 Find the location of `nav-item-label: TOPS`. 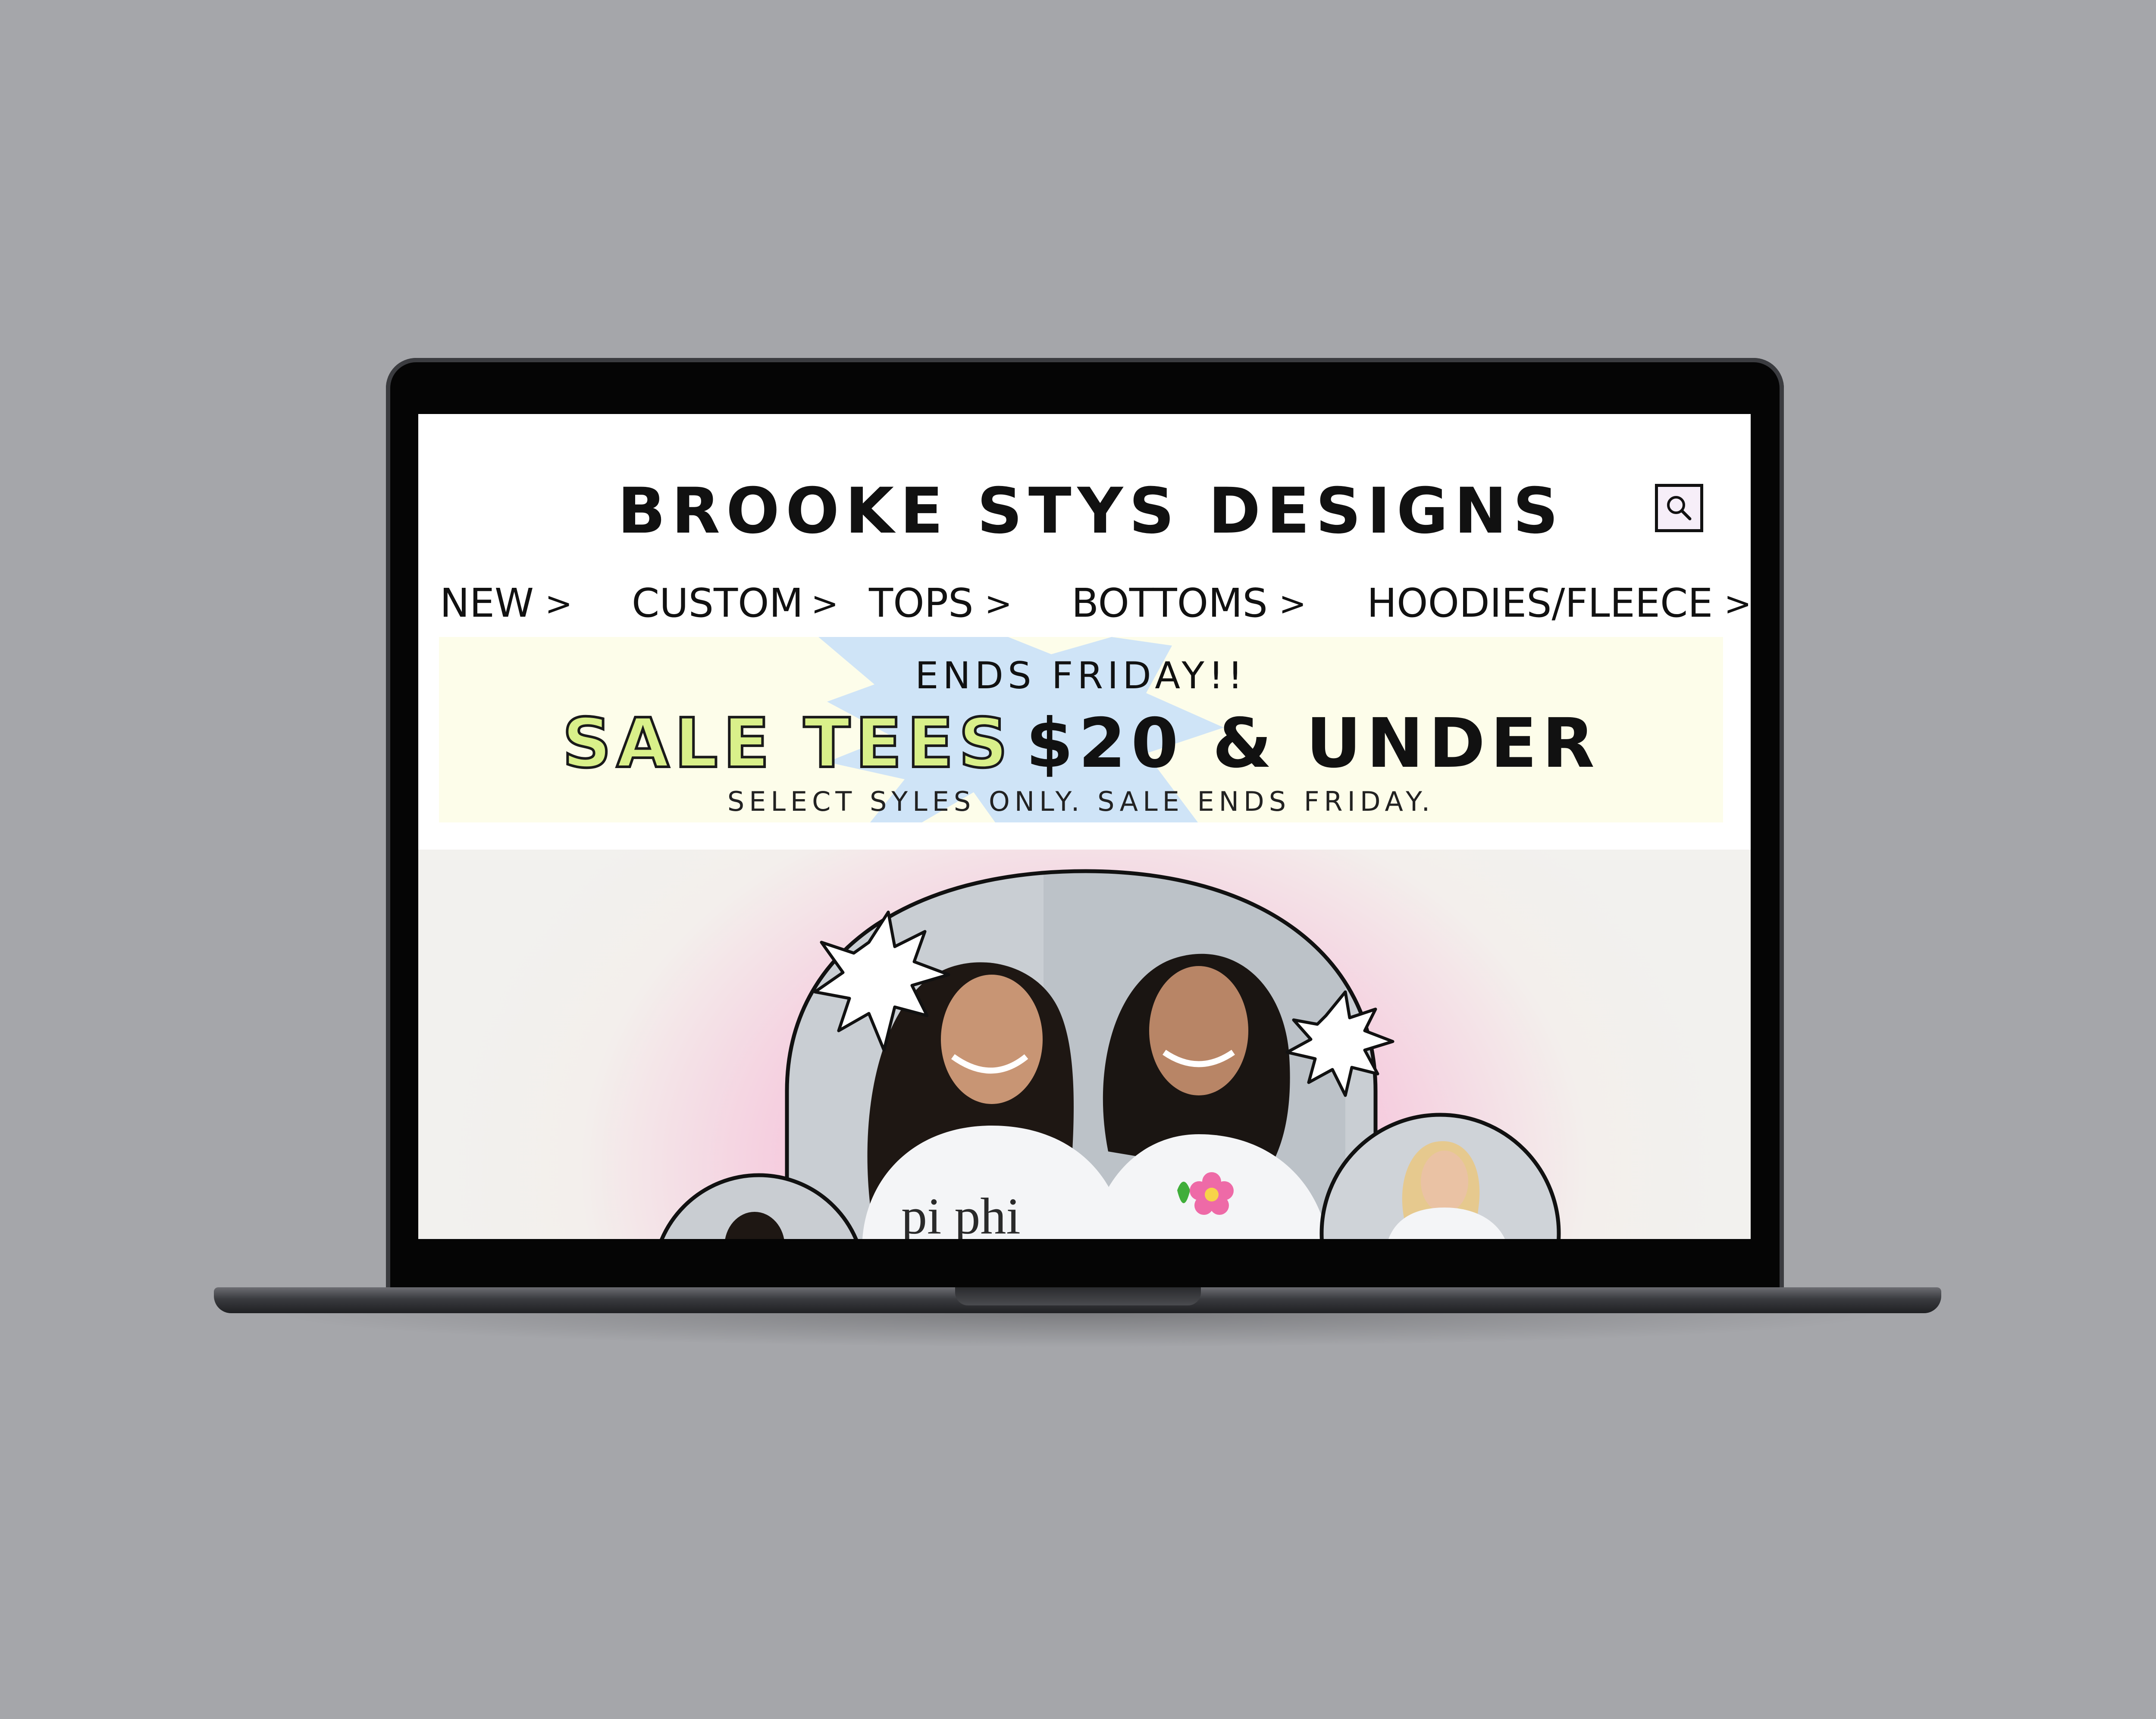

nav-item-label: TOPS is located at coordinates (921, 603).